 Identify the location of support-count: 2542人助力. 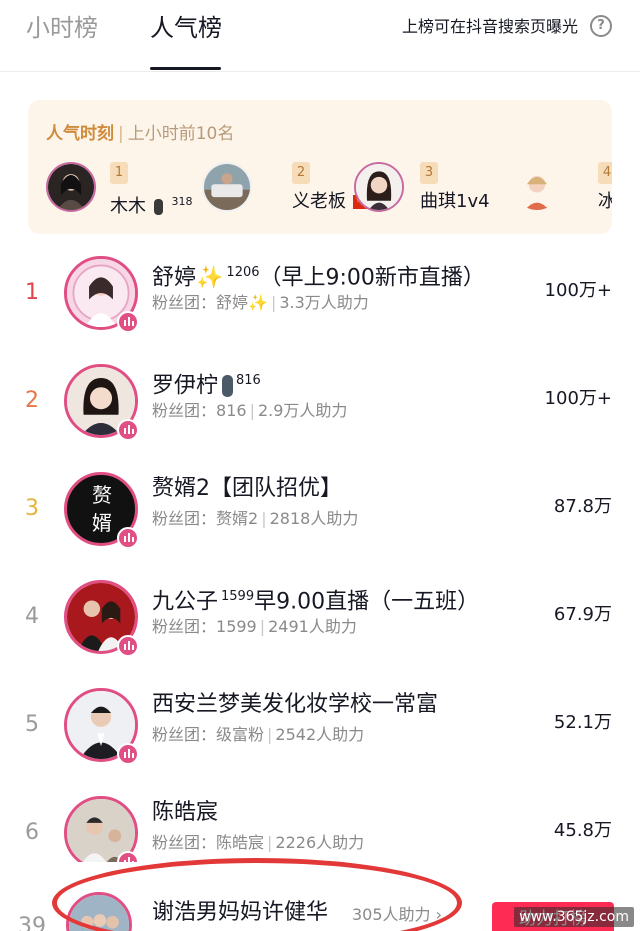
(320, 734).